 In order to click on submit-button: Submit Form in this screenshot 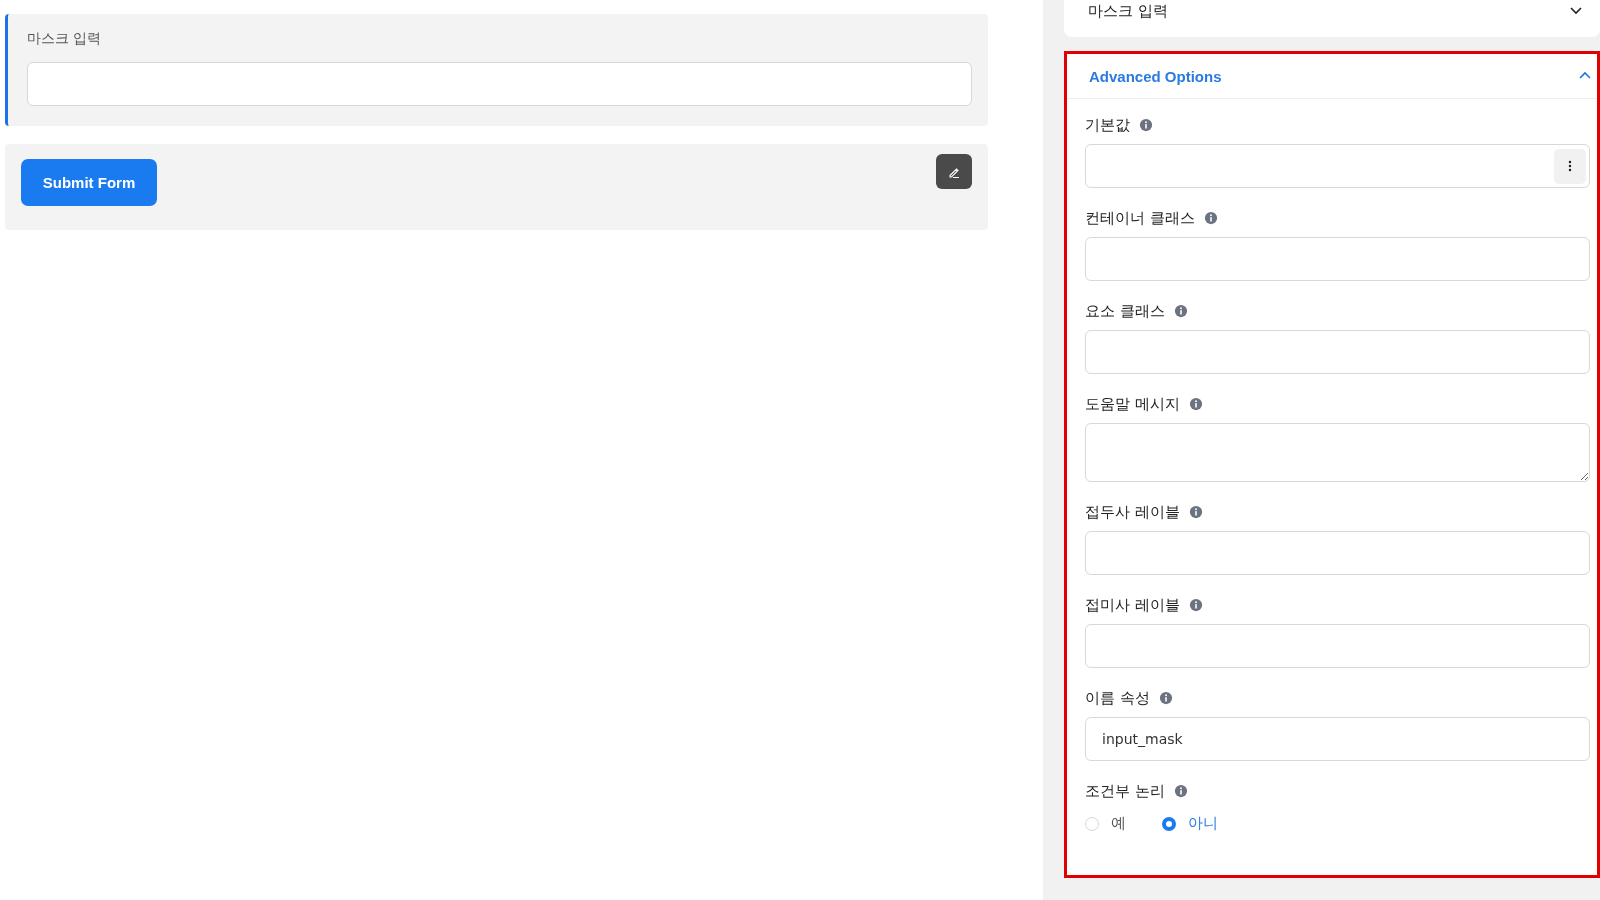, I will do `click(89, 182)`.